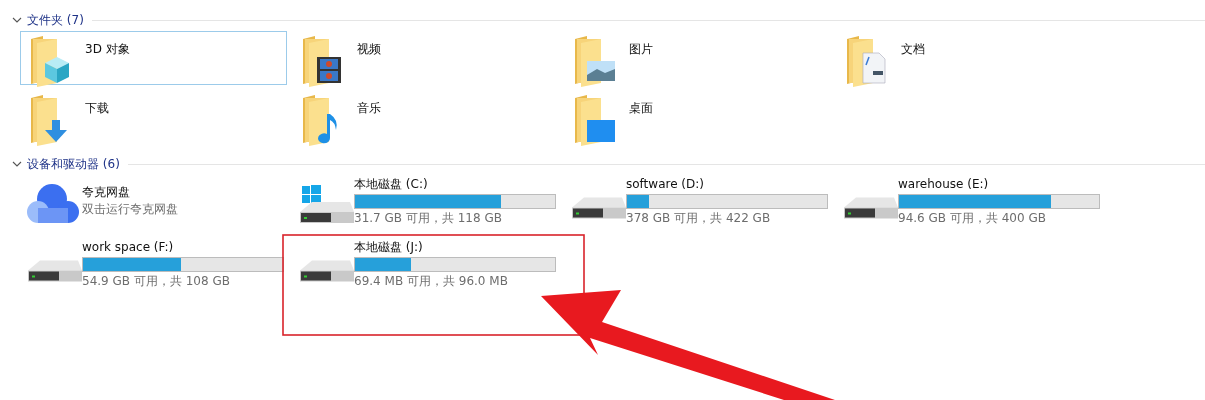  Describe the element at coordinates (425, 58) in the screenshot. I see `folder-item: 视频` at that location.